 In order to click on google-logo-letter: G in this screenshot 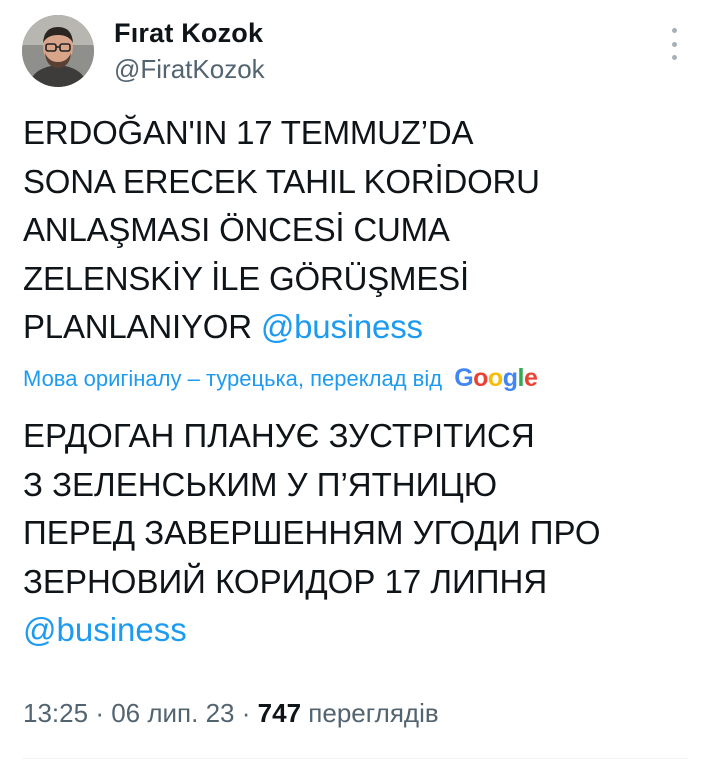, I will do `click(464, 378)`.